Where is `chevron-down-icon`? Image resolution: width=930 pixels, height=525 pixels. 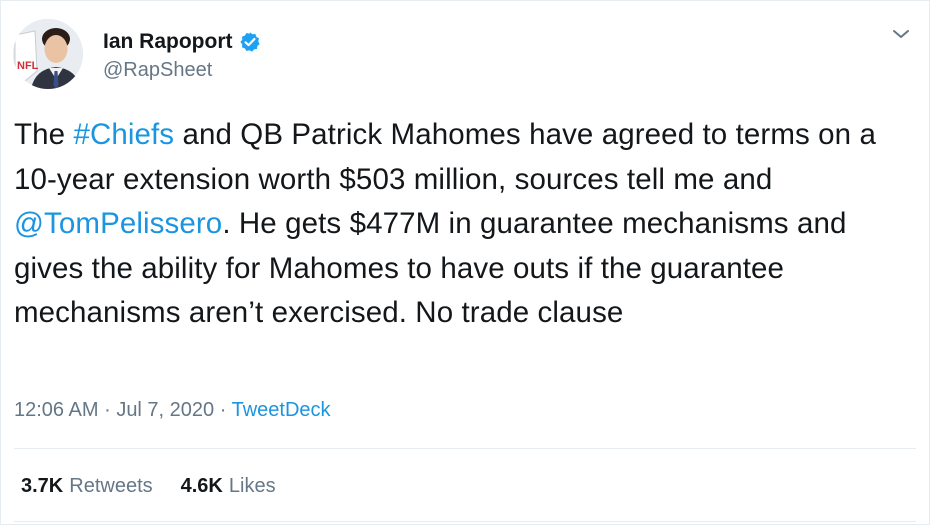 chevron-down-icon is located at coordinates (901, 34).